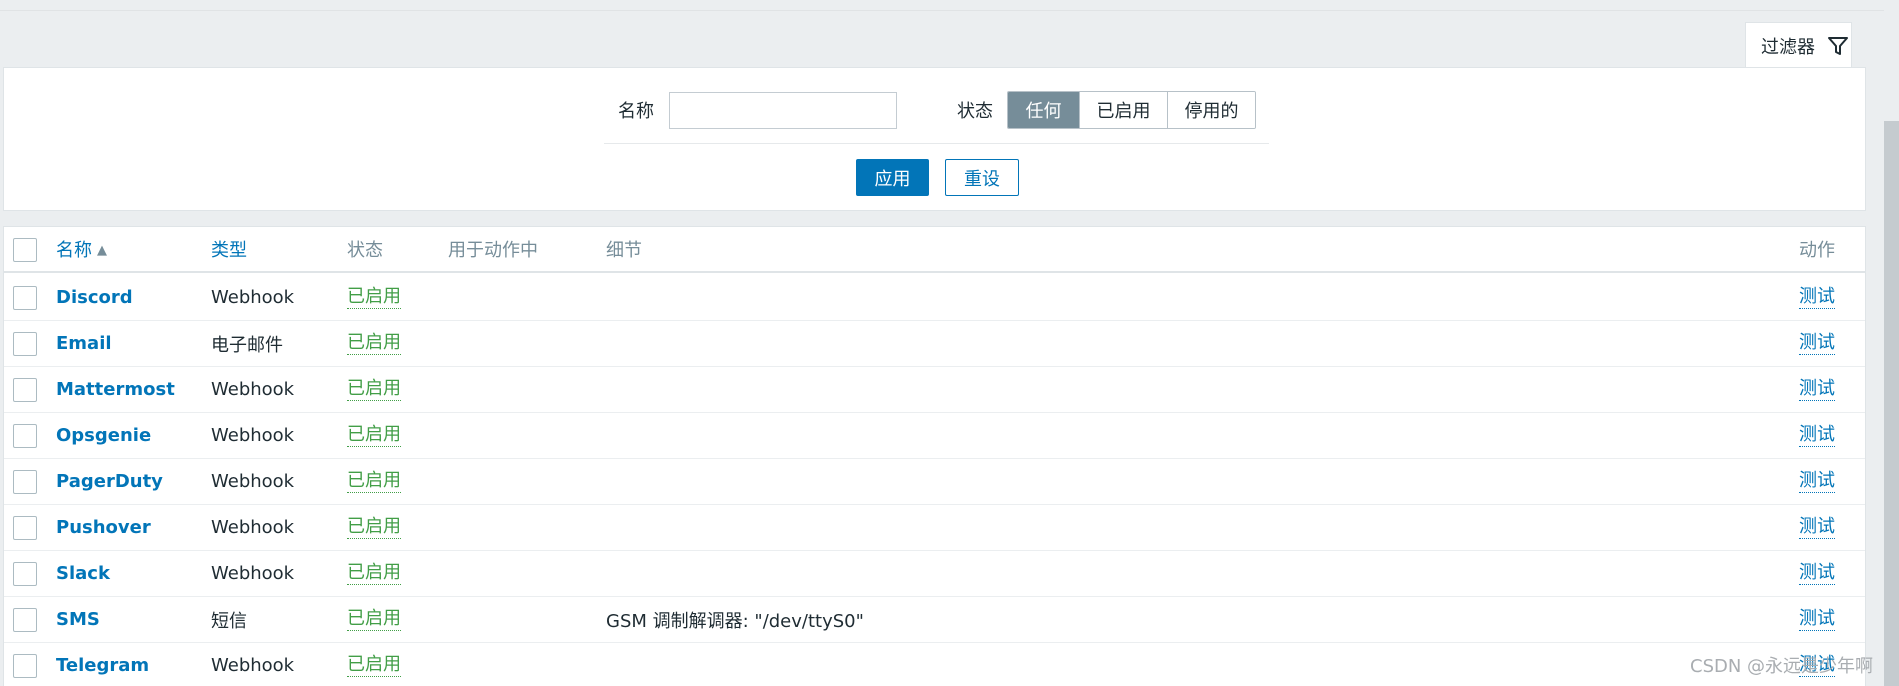 The width and height of the screenshot is (1899, 686). Describe the element at coordinates (84, 343) in the screenshot. I see `media-type-name-link: Email` at that location.